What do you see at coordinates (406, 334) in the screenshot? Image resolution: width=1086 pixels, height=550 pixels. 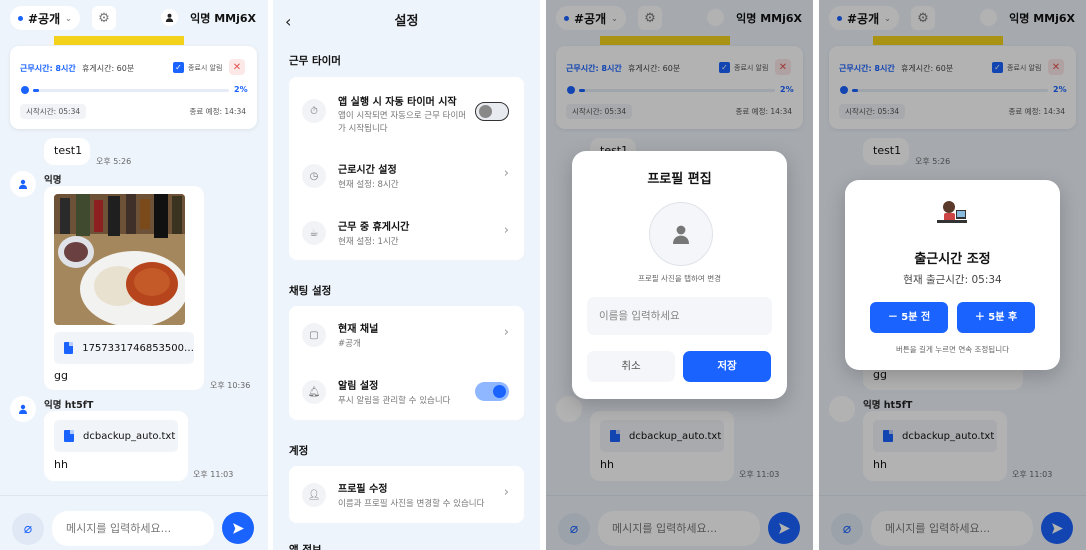 I see `channel-row: ▢ 현재 채널 #공개 ›` at bounding box center [406, 334].